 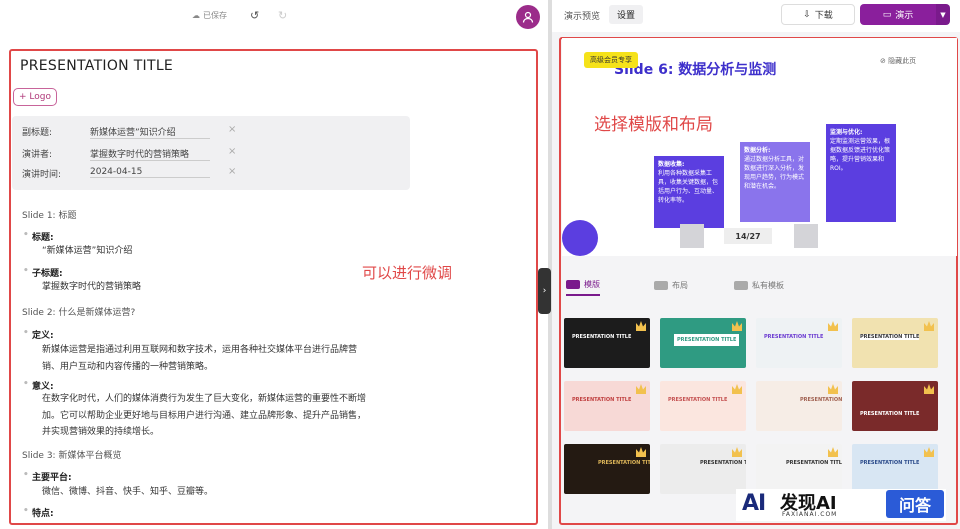 What do you see at coordinates (573, 284) in the screenshot?
I see `template-icon` at bounding box center [573, 284].